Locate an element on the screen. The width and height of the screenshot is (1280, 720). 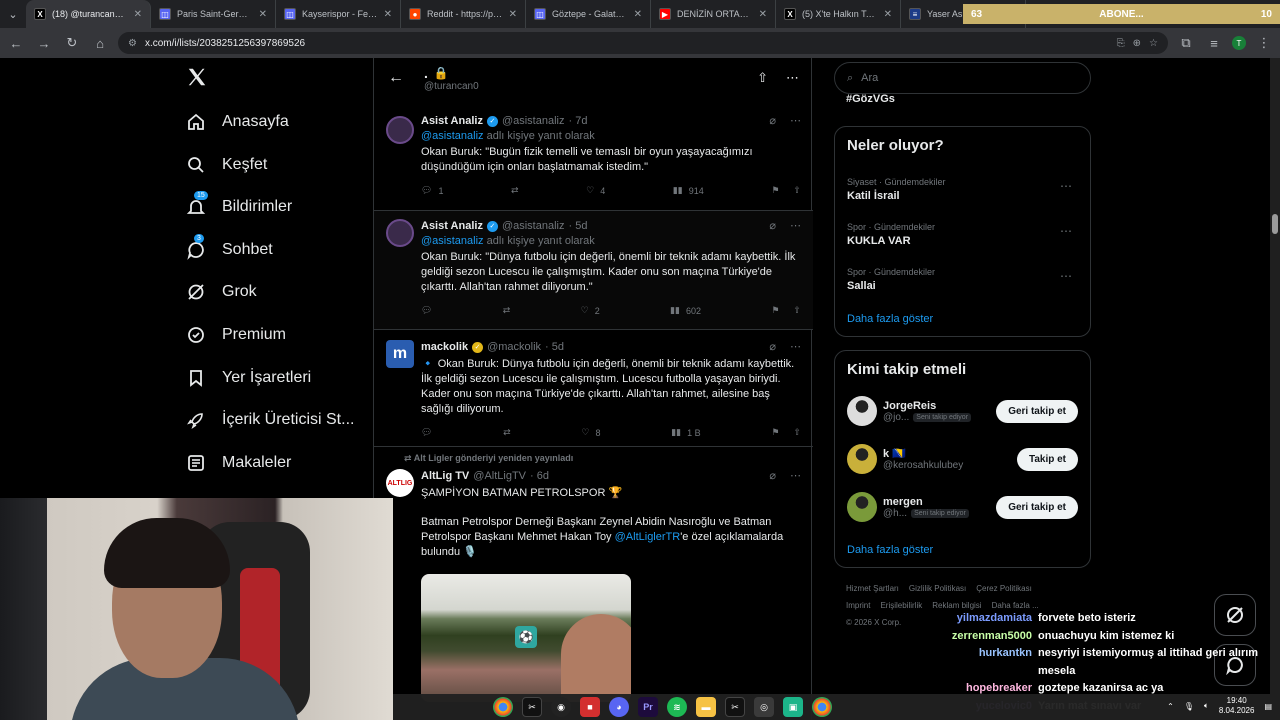
install-icon: ⎘ is located at coordinates (1121, 43).